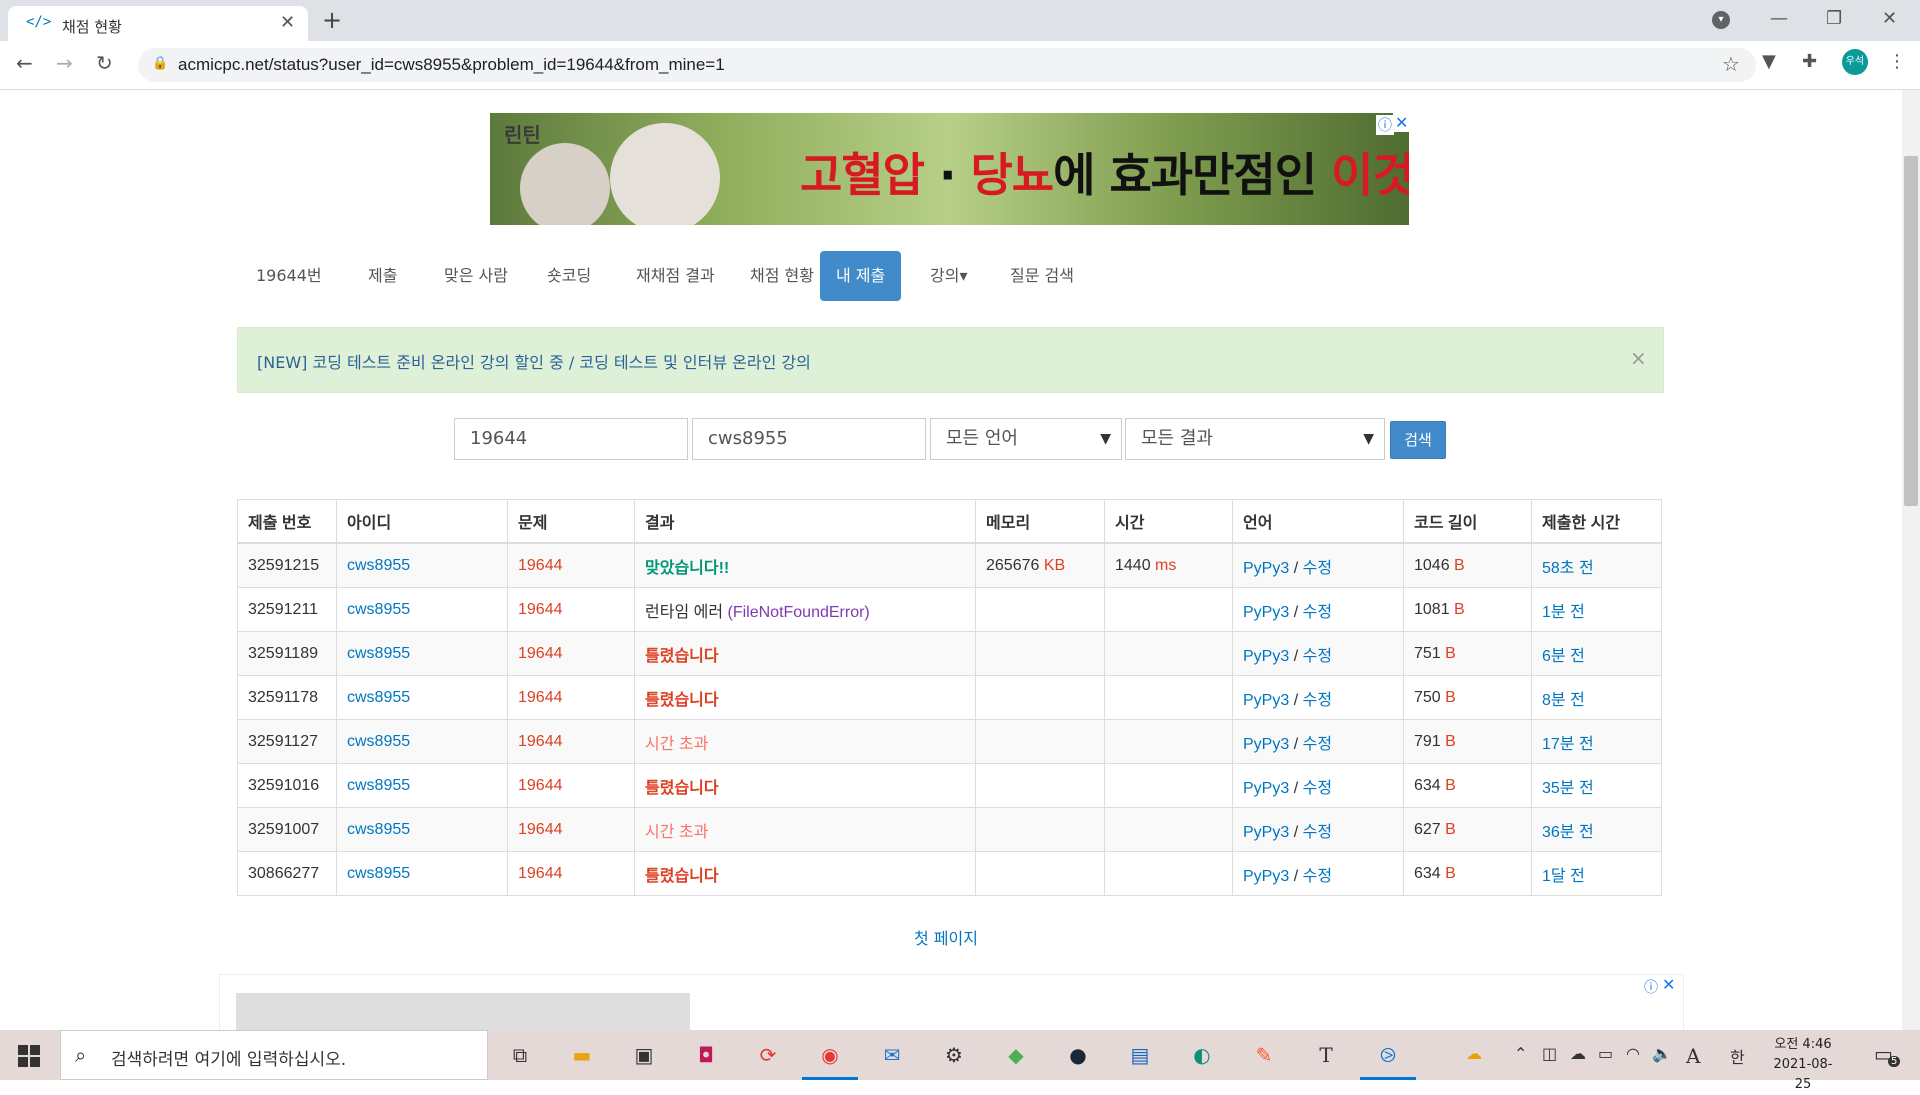 The width and height of the screenshot is (1920, 1095). What do you see at coordinates (160, 63) in the screenshot?
I see `lock-icon: 🔒` at bounding box center [160, 63].